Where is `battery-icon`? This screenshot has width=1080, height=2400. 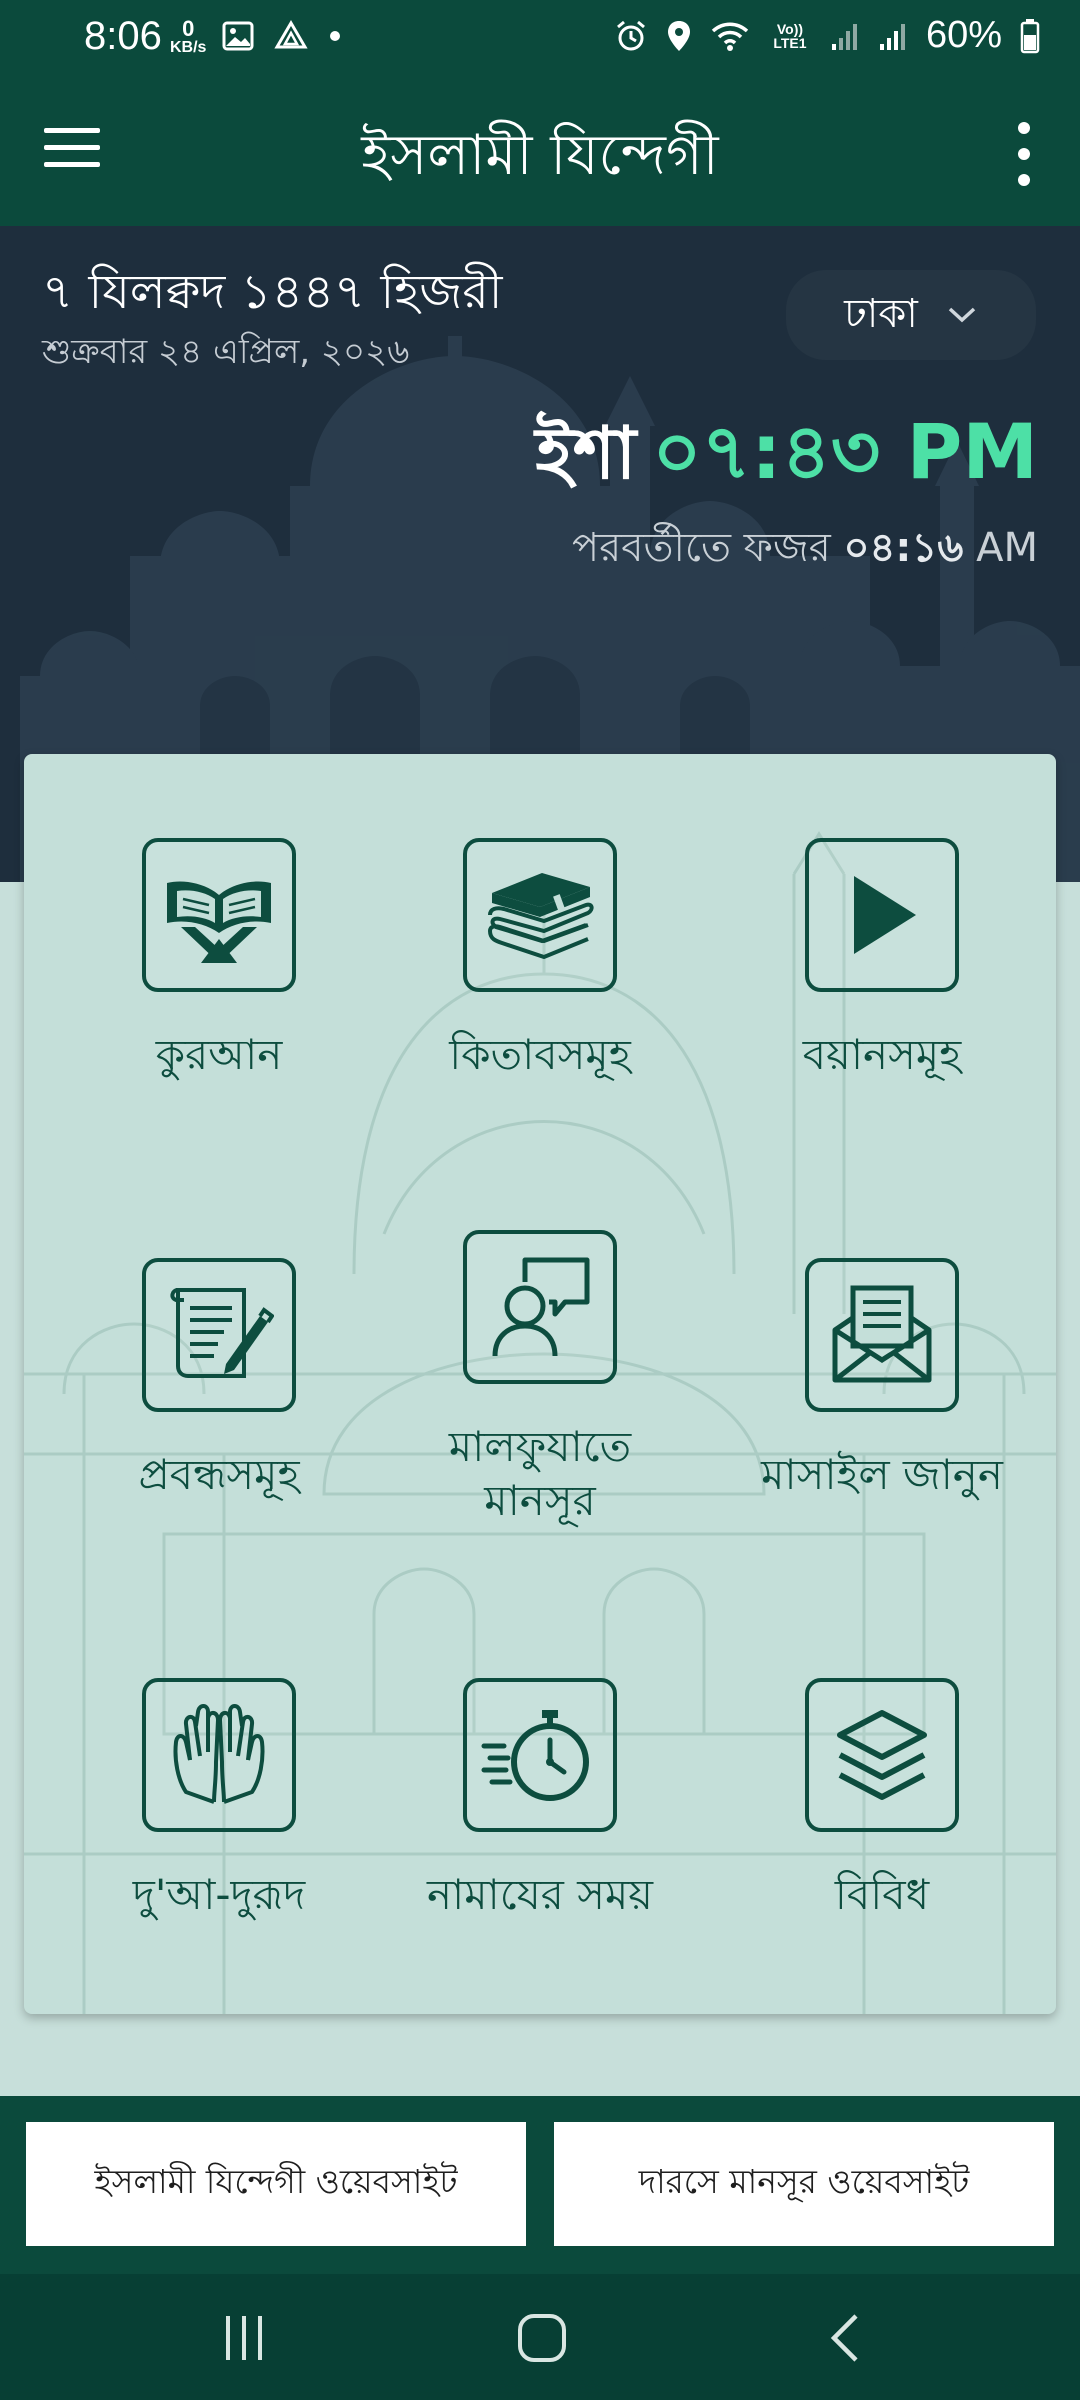 battery-icon is located at coordinates (1030, 35).